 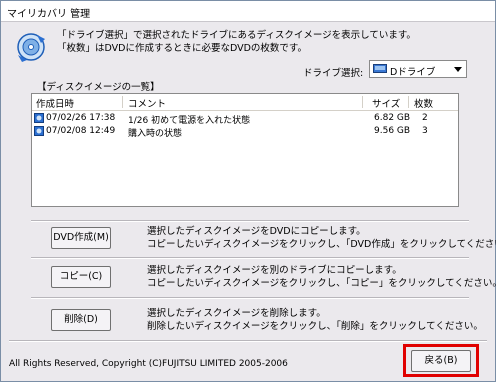 I want to click on drive-icon, so click(x=380, y=68).